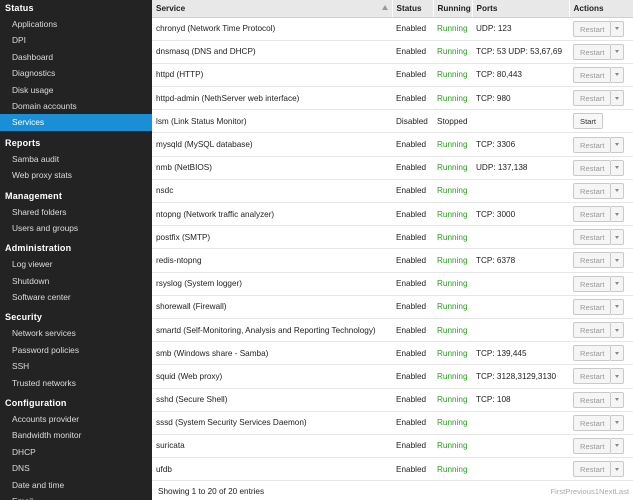 This screenshot has height=500, width=633. I want to click on action-group: Restart, so click(603, 353).